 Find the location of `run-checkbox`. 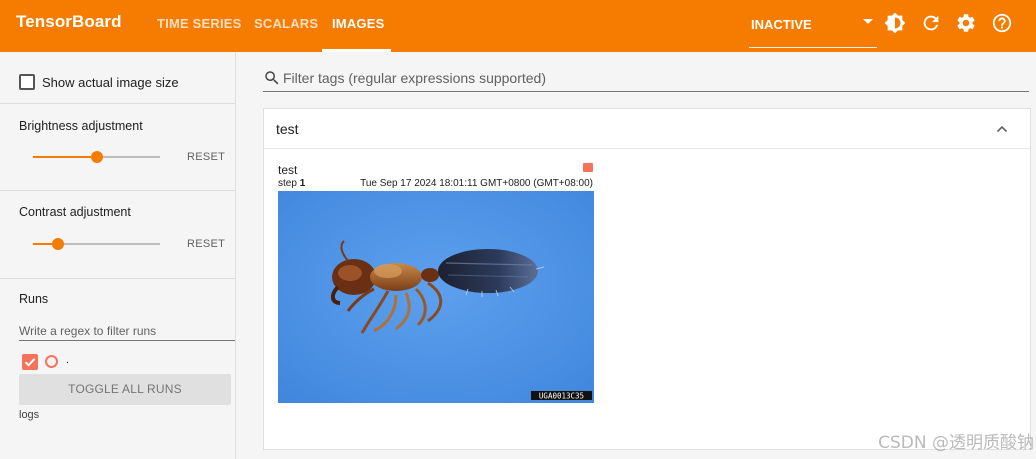

run-checkbox is located at coordinates (30, 362).